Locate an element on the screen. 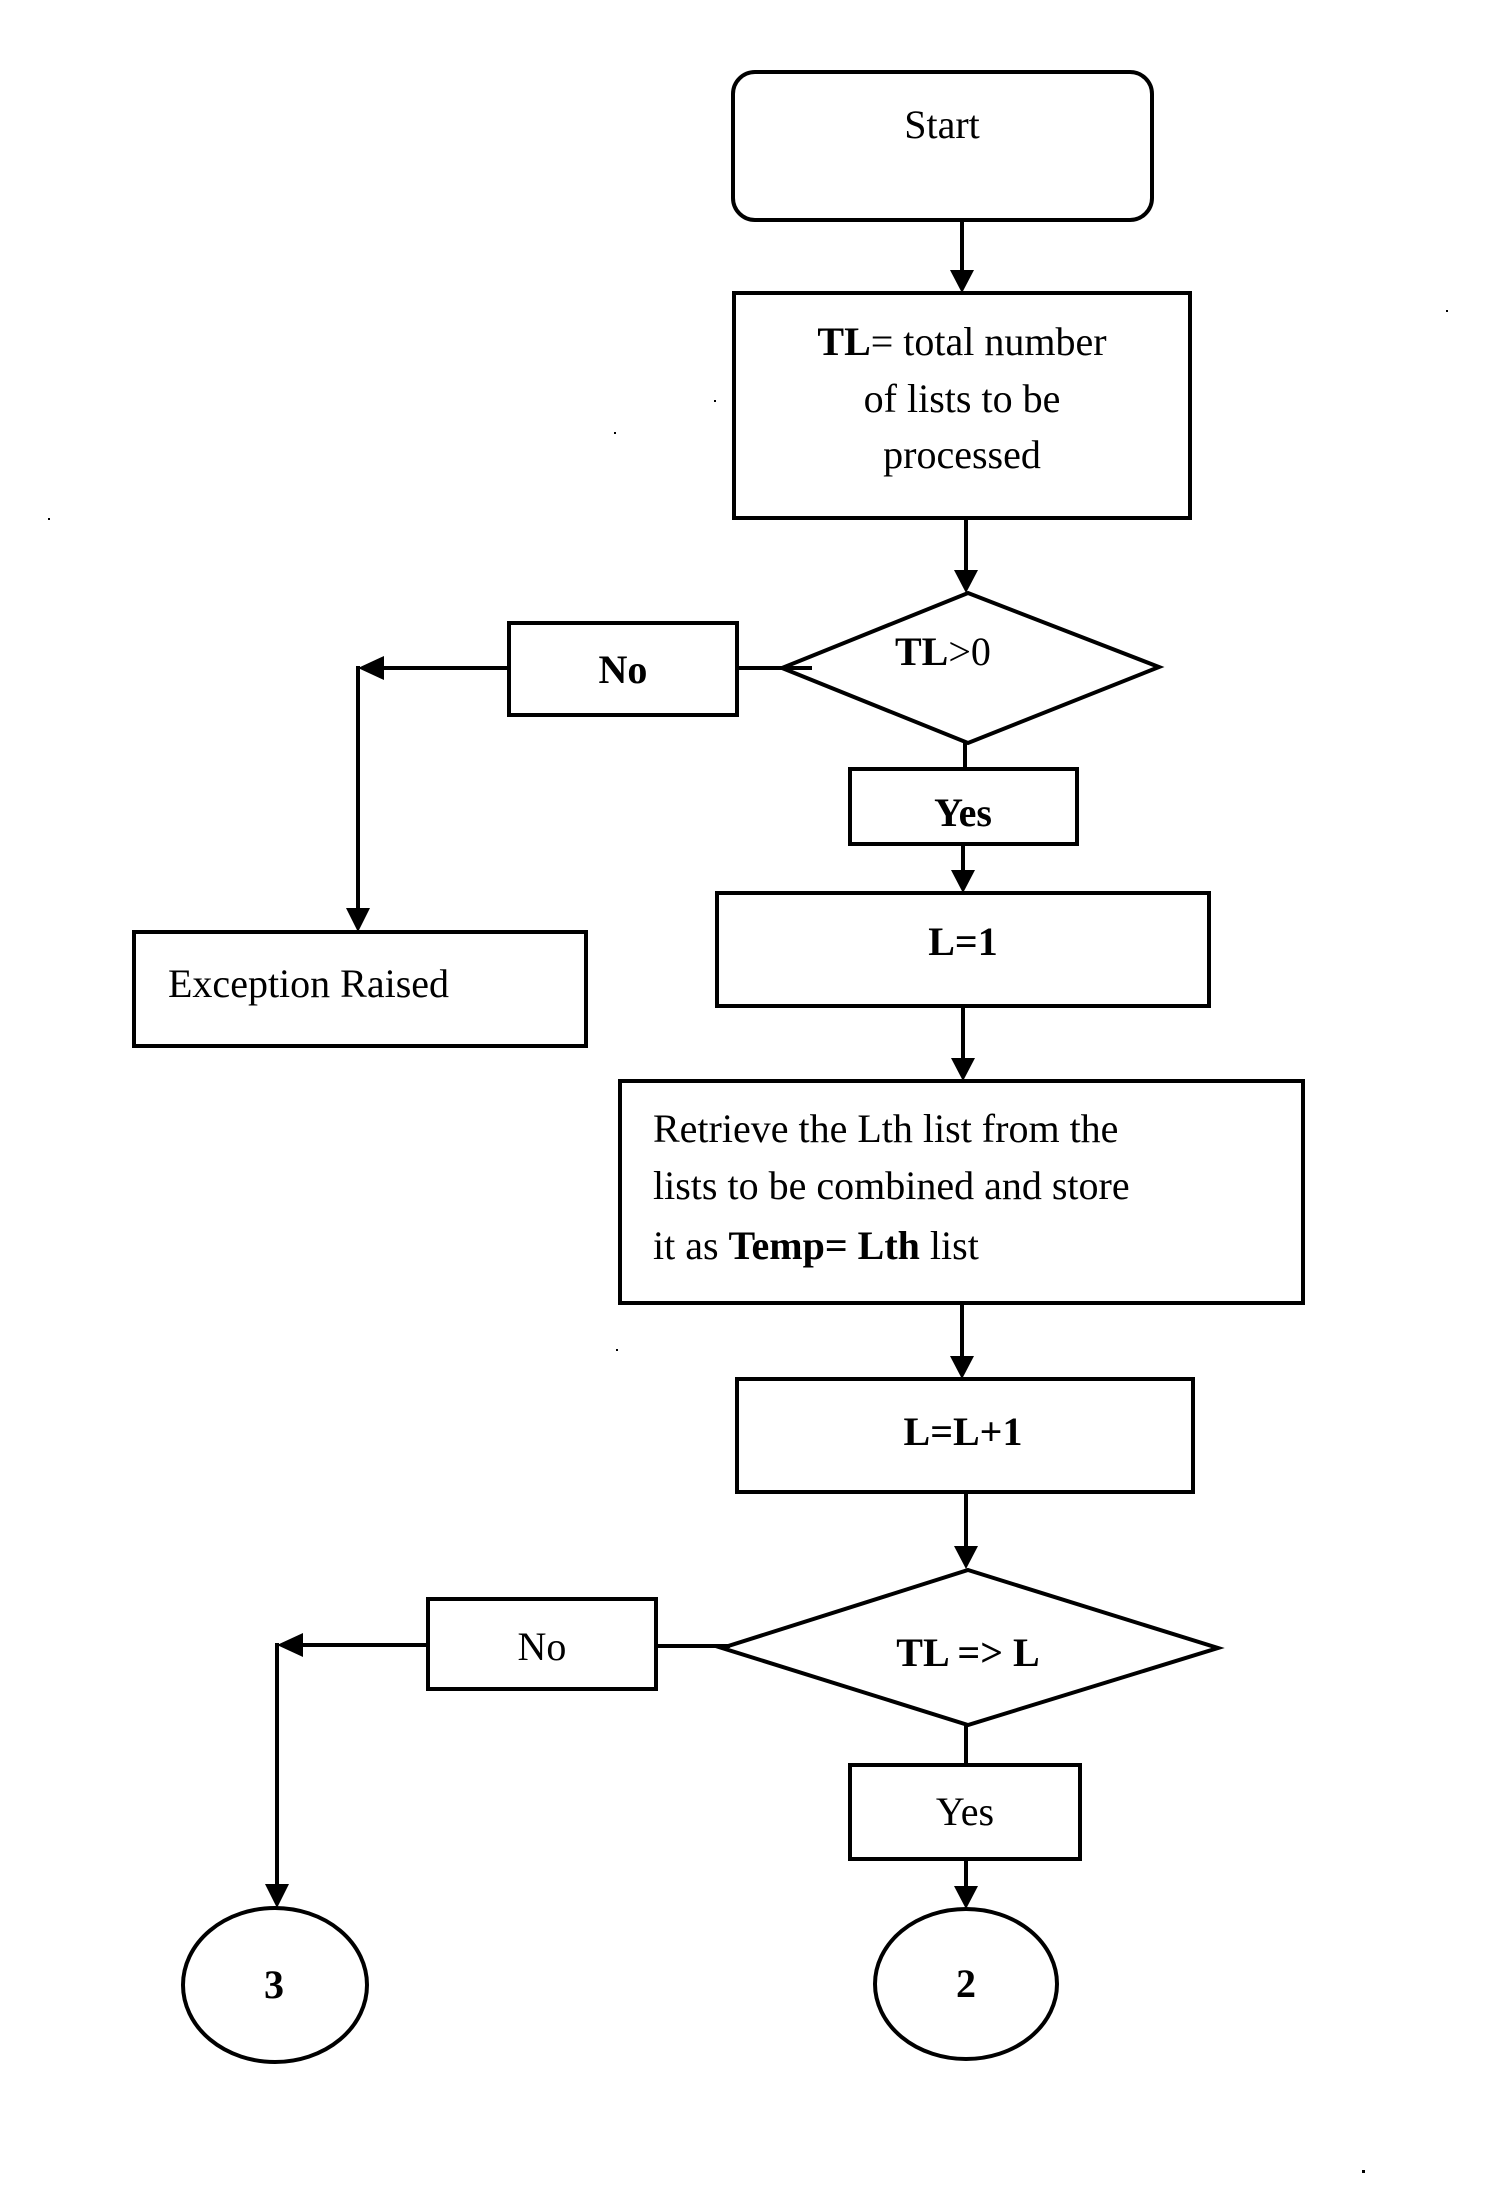 Image resolution: width=1497 pixels, height=2196 pixels. exception-node: Exception Raised is located at coordinates (360, 989).